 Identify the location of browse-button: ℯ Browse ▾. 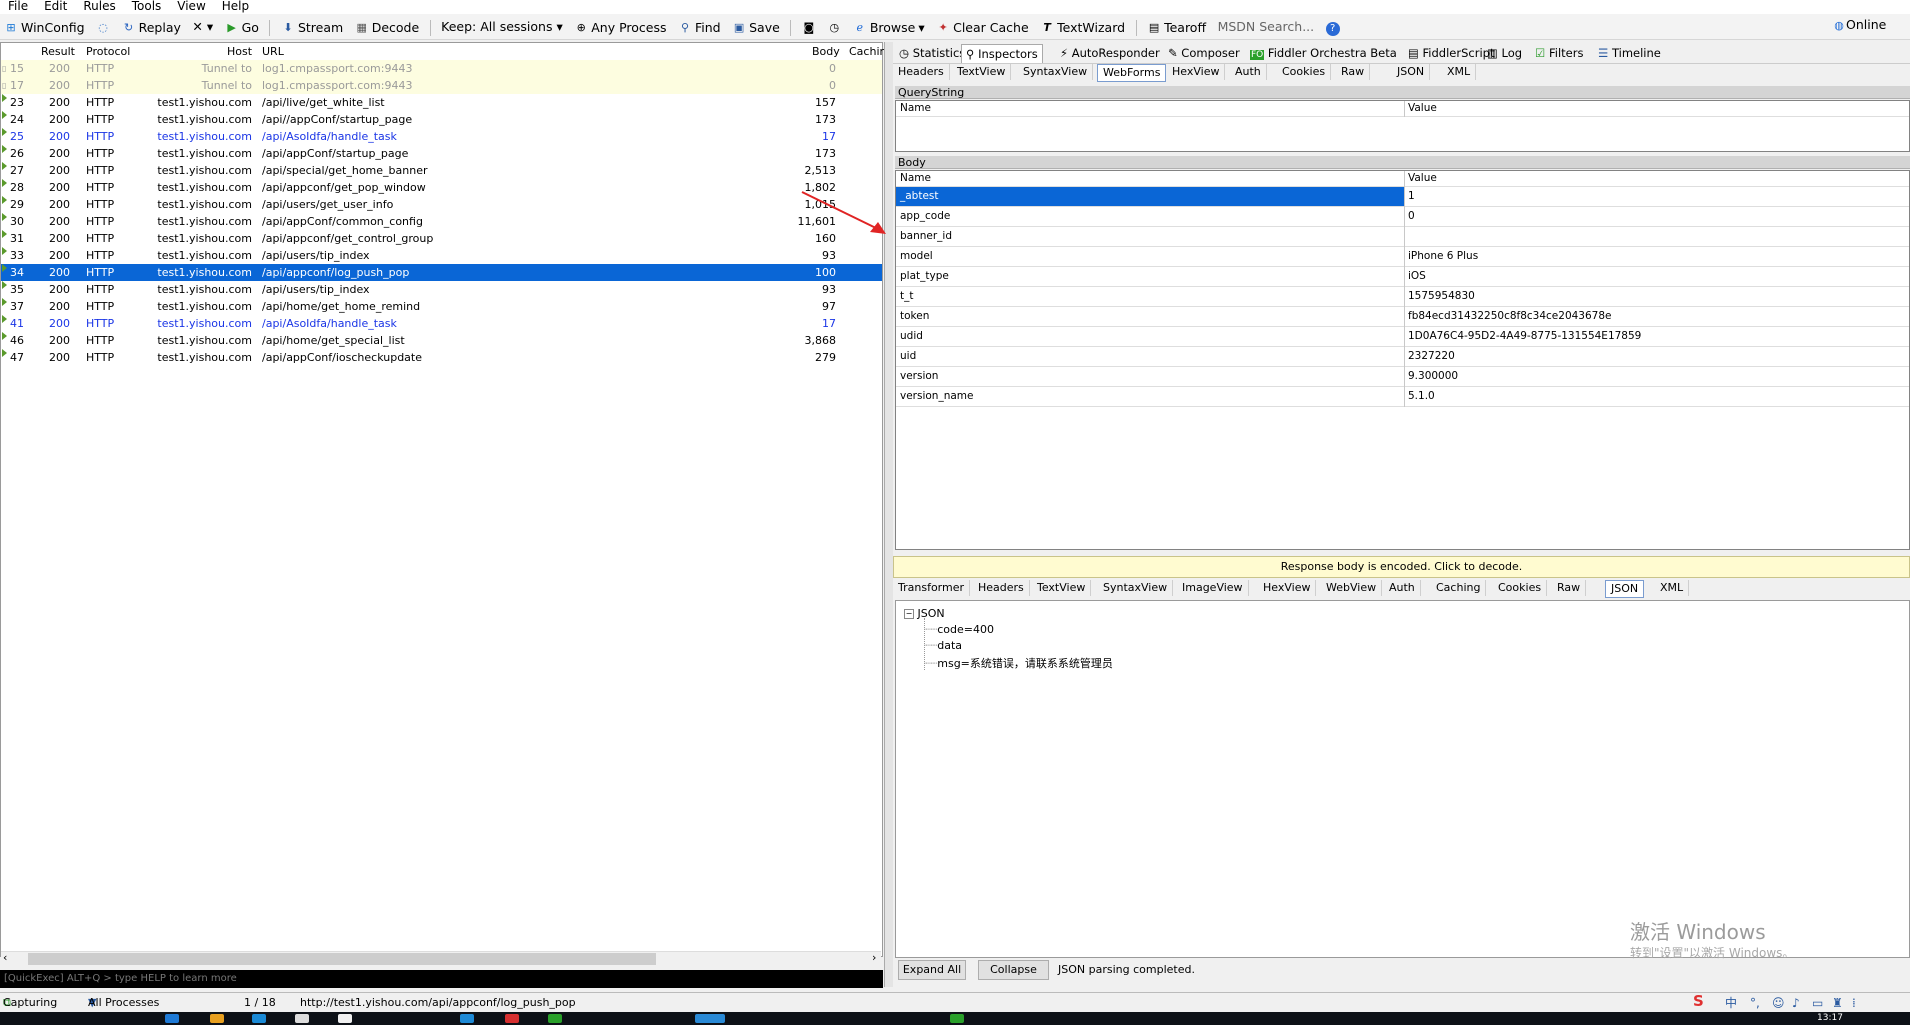
(889, 28).